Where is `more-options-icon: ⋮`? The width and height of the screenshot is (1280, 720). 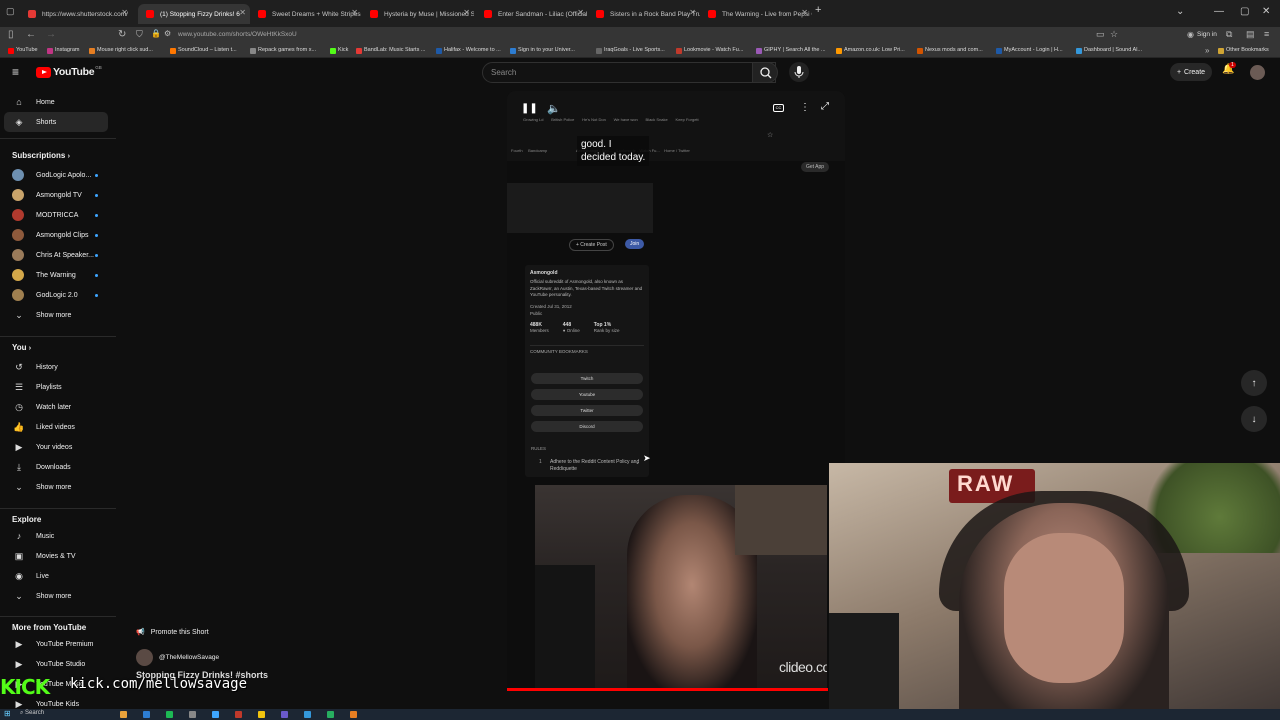
more-options-icon: ⋮ is located at coordinates (805, 107).